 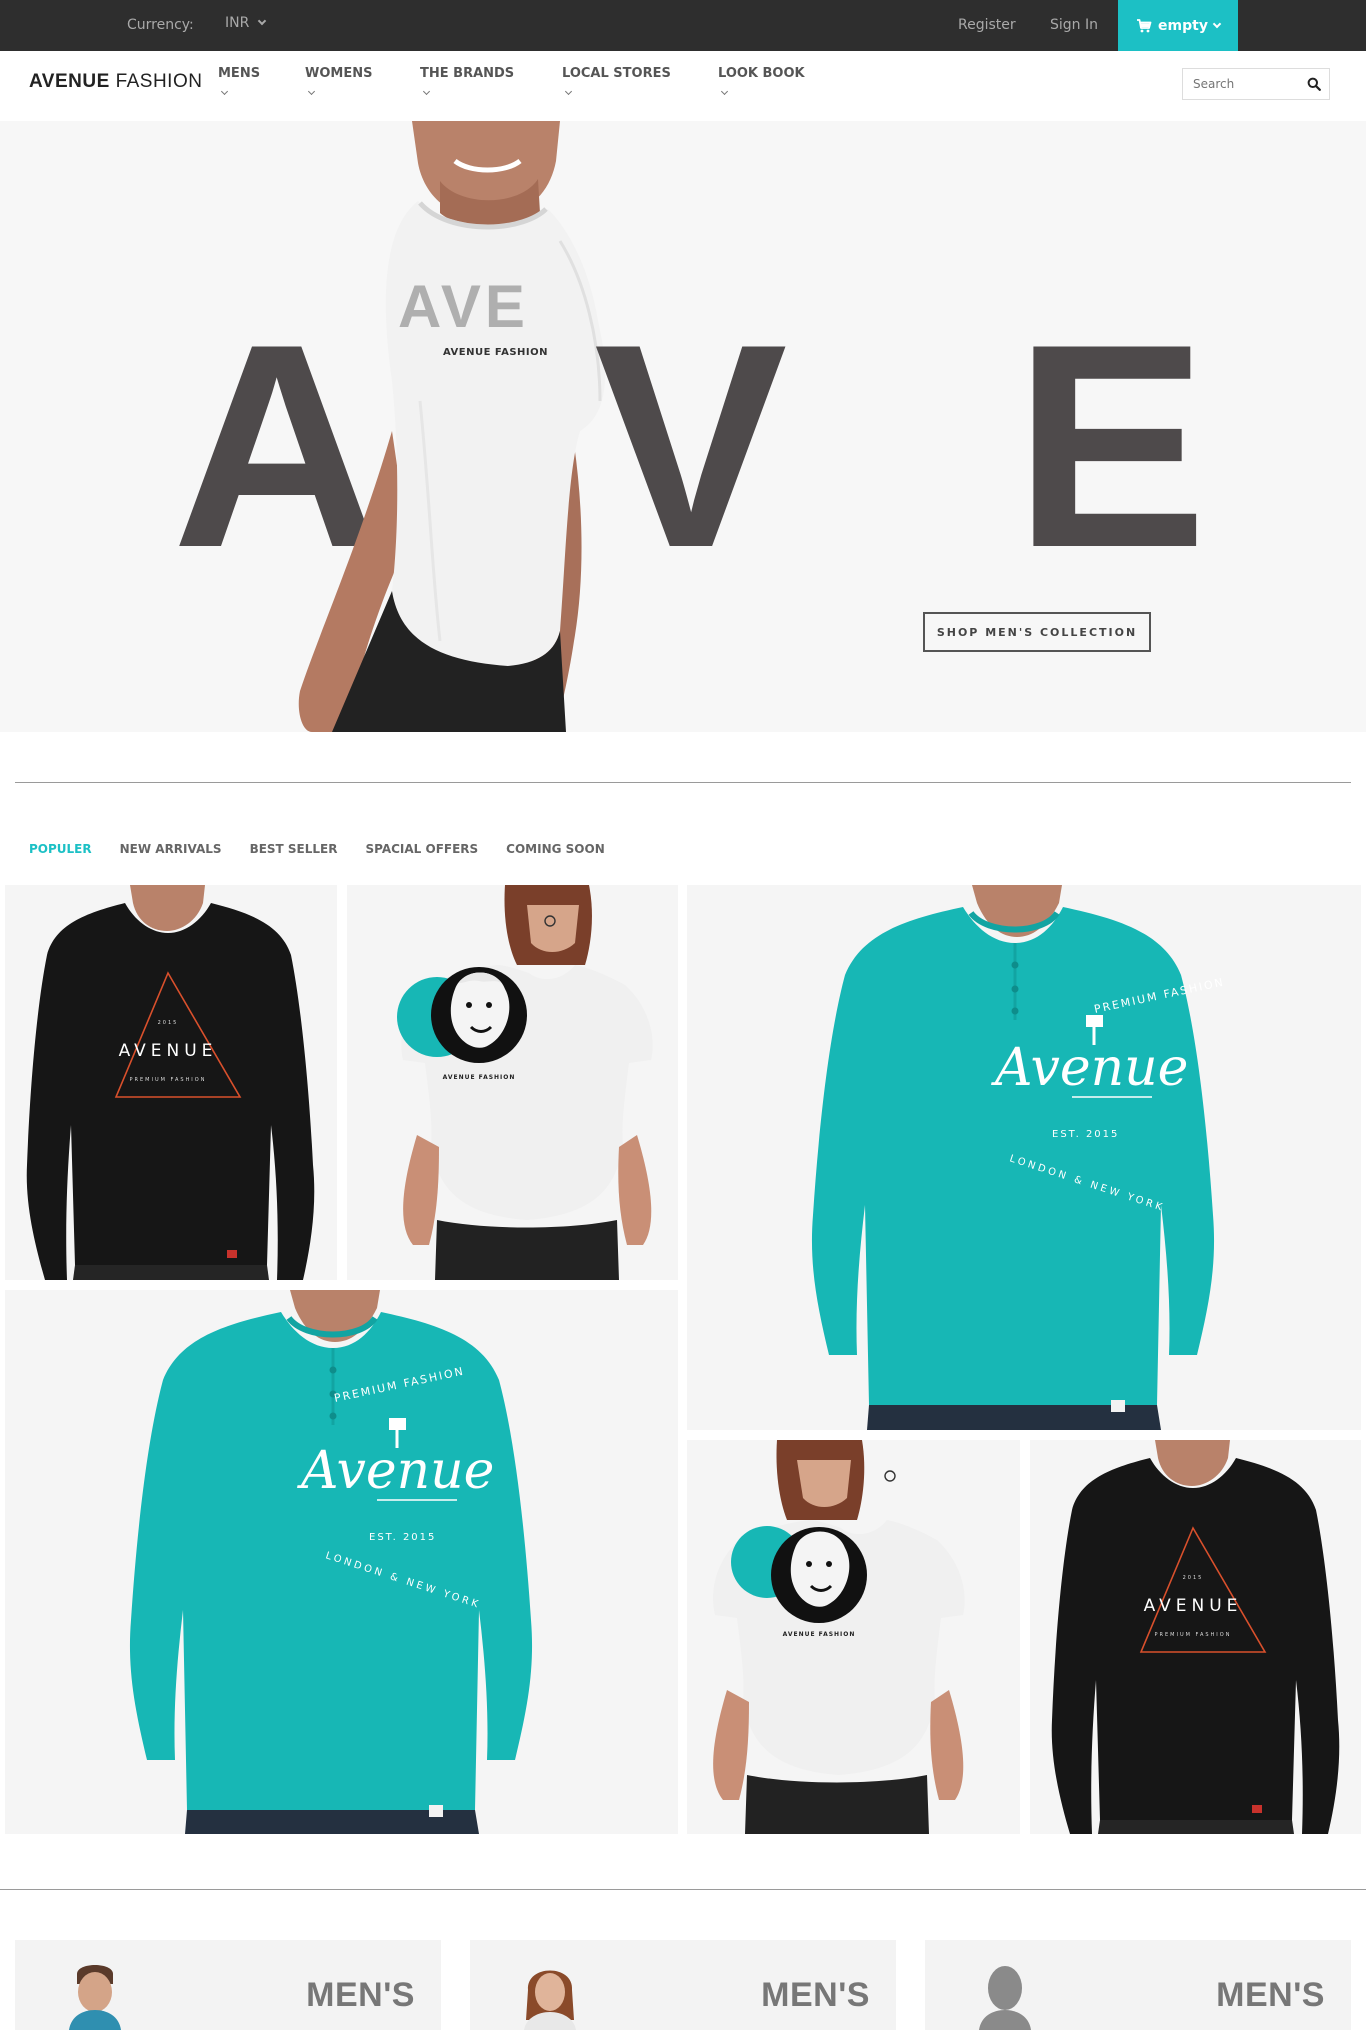 I want to click on product-tile-black-tee-2: 2015 AVENUE PREMIUM FASHION, so click(x=1195, y=1637).